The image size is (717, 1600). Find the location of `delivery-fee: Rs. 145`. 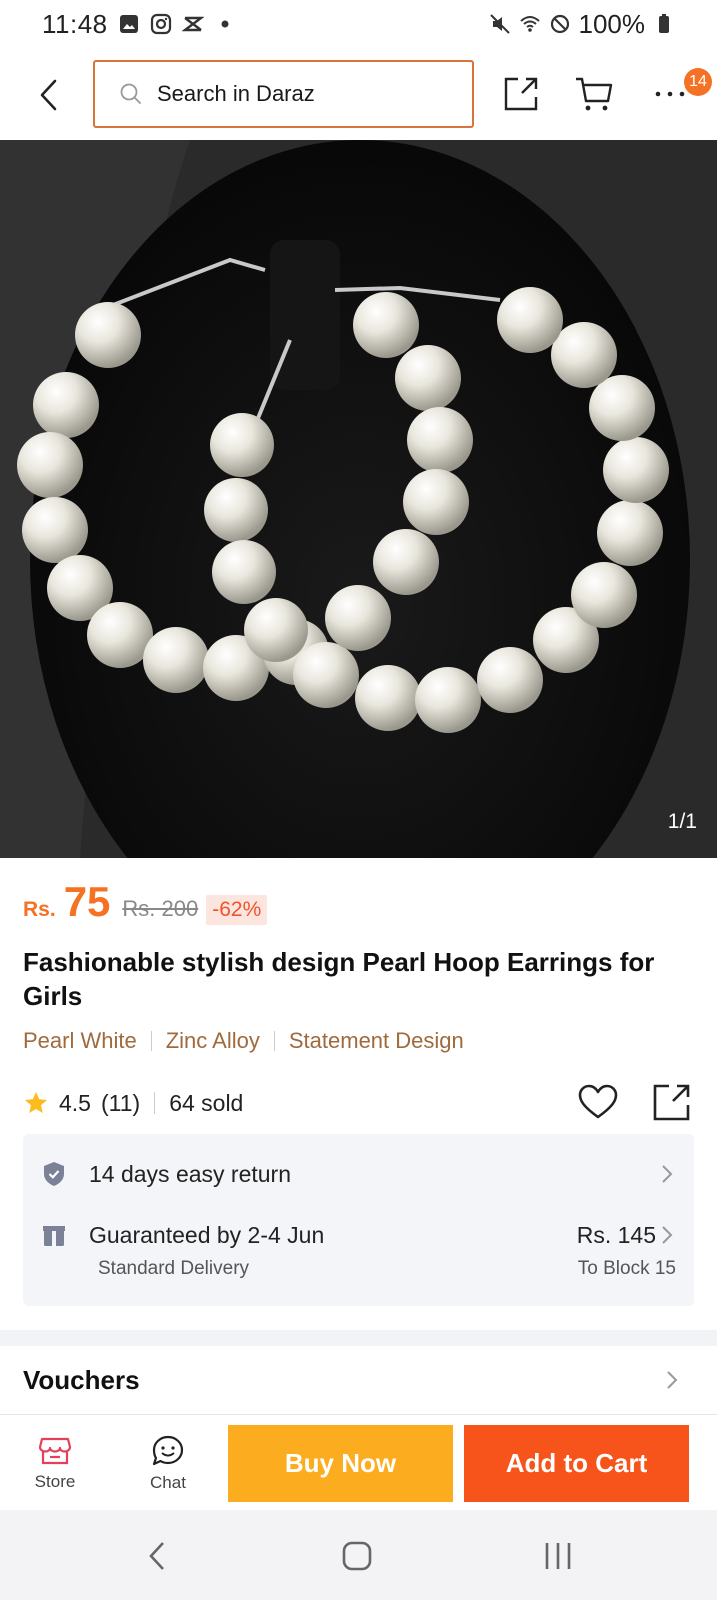

delivery-fee: Rs. 145 is located at coordinates (616, 1235).